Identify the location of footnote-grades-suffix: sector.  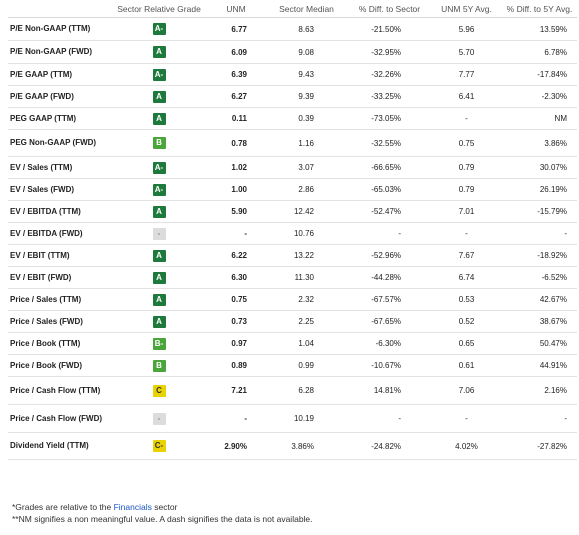
(164, 507).